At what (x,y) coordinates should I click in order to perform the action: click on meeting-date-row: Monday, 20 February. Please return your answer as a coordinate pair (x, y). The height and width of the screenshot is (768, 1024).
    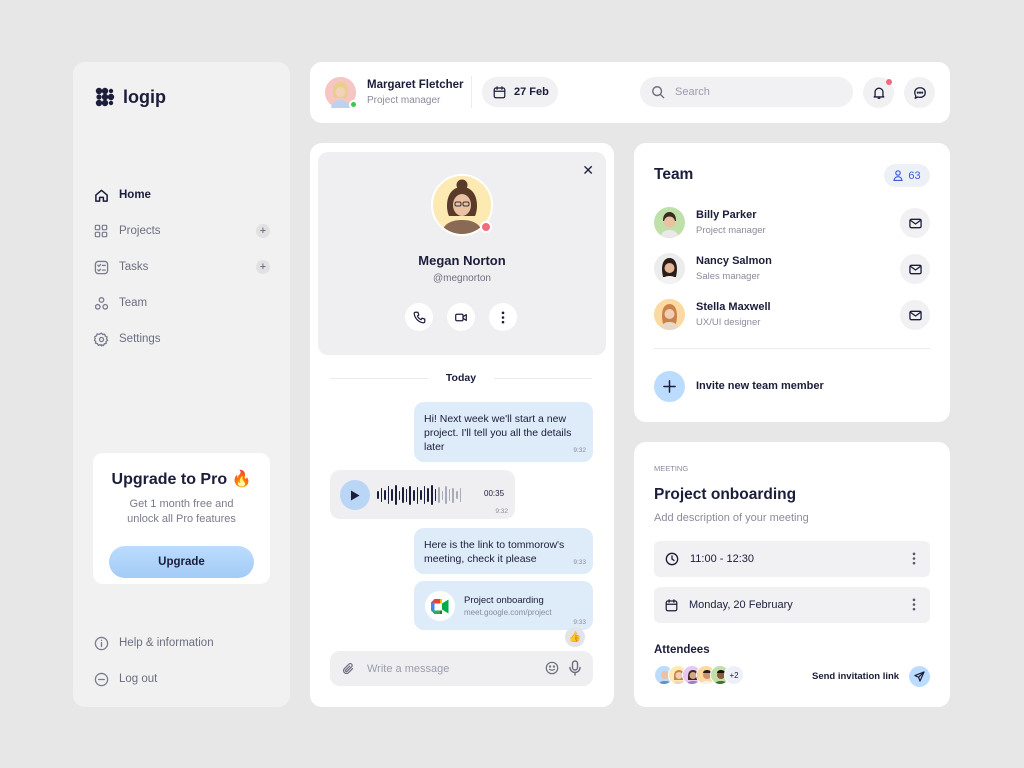
    Looking at the image, I should click on (792, 605).